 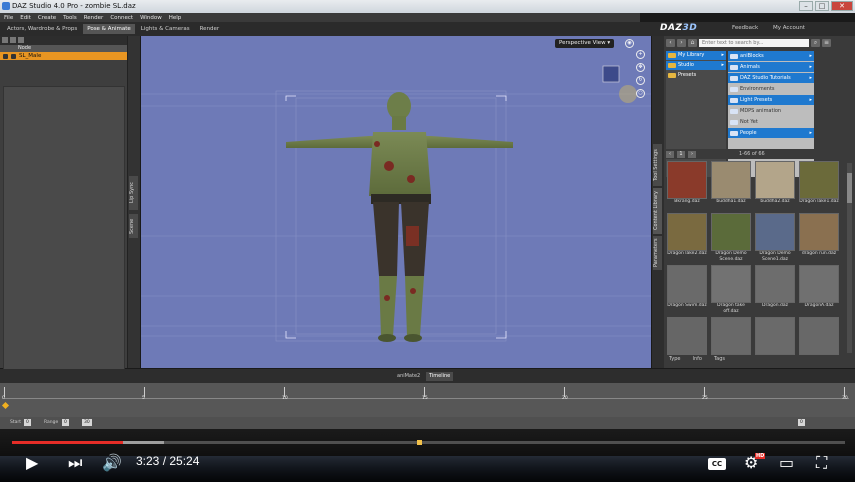 I want to click on rotate-icon: ↻, so click(x=640, y=80).